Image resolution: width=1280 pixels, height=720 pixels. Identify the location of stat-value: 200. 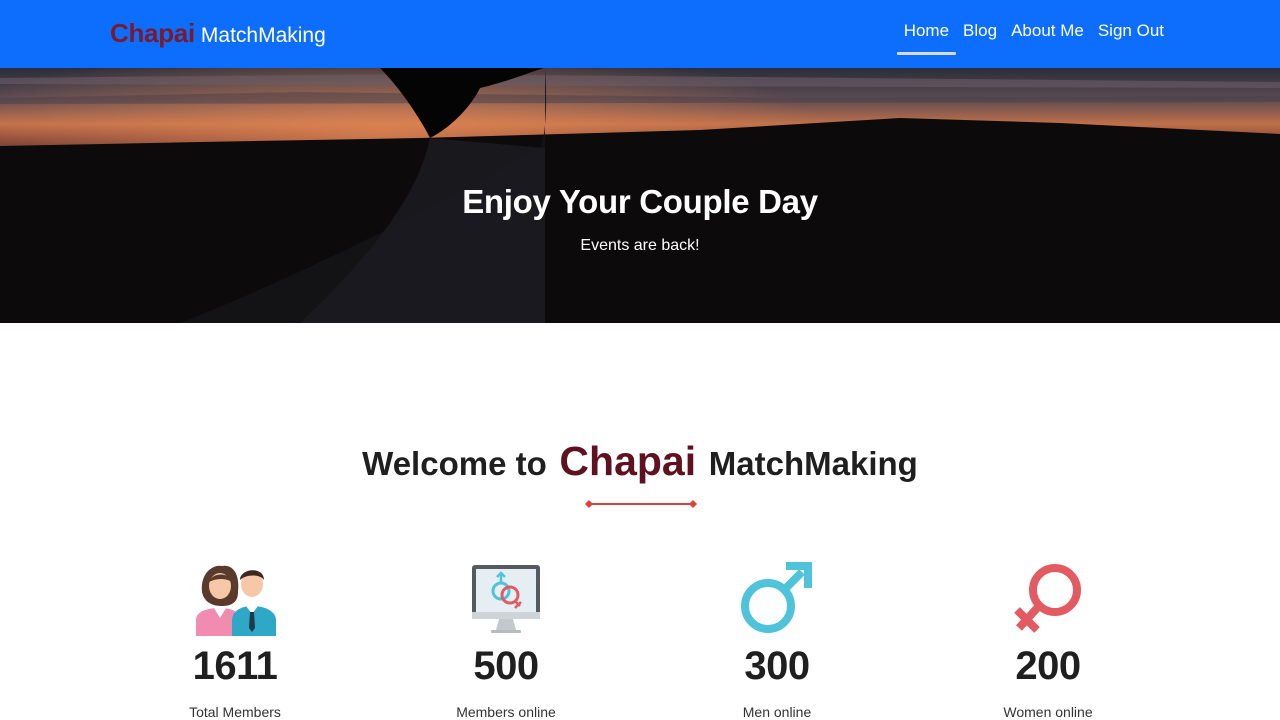
(1048, 666).